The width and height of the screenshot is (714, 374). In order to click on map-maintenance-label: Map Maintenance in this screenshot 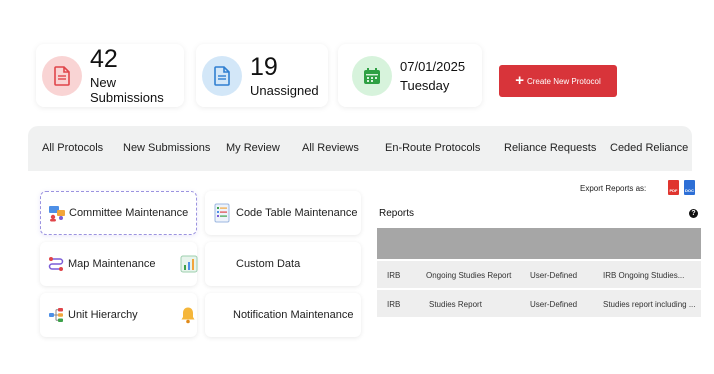, I will do `click(112, 264)`.